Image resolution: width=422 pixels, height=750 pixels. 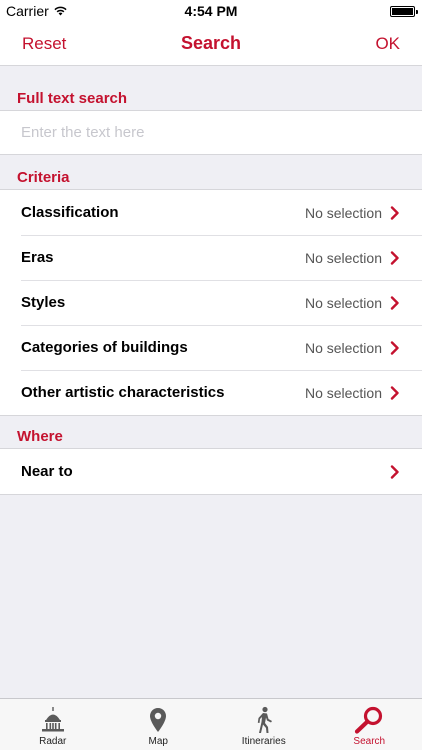 I want to click on criteria-row-eras: Eras No selection, so click(x=211, y=257).